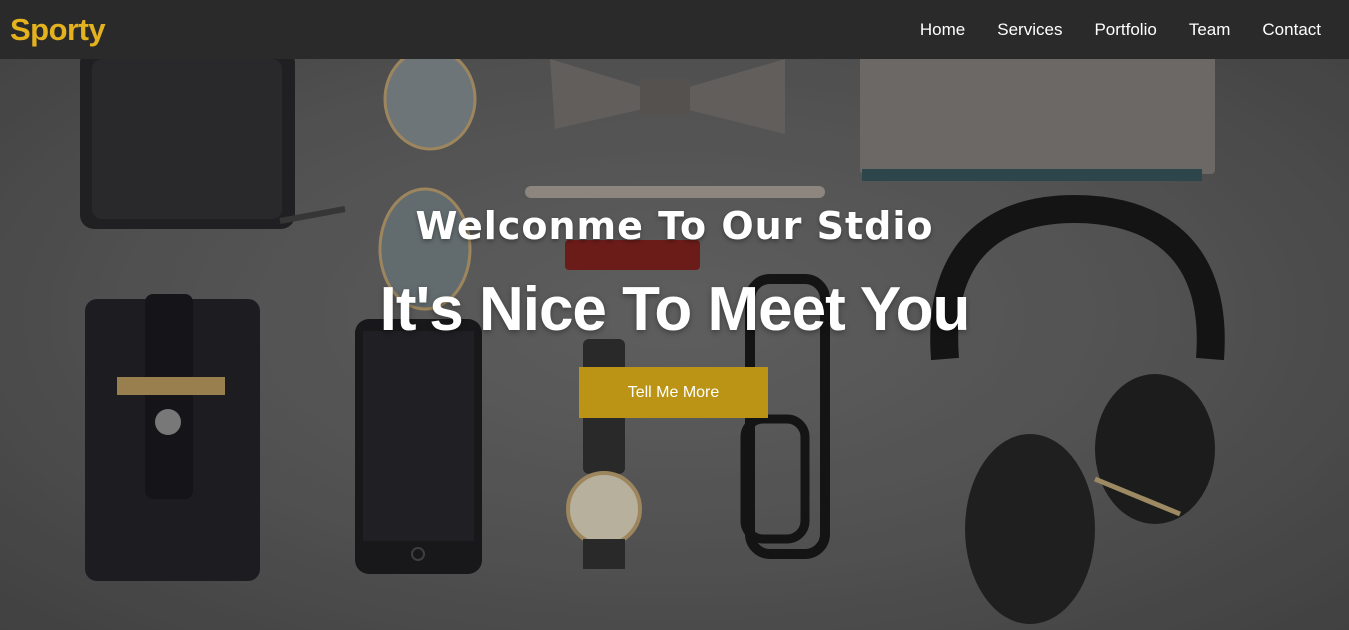 The height and width of the screenshot is (630, 1349). I want to click on nav-team: Team, so click(1210, 30).